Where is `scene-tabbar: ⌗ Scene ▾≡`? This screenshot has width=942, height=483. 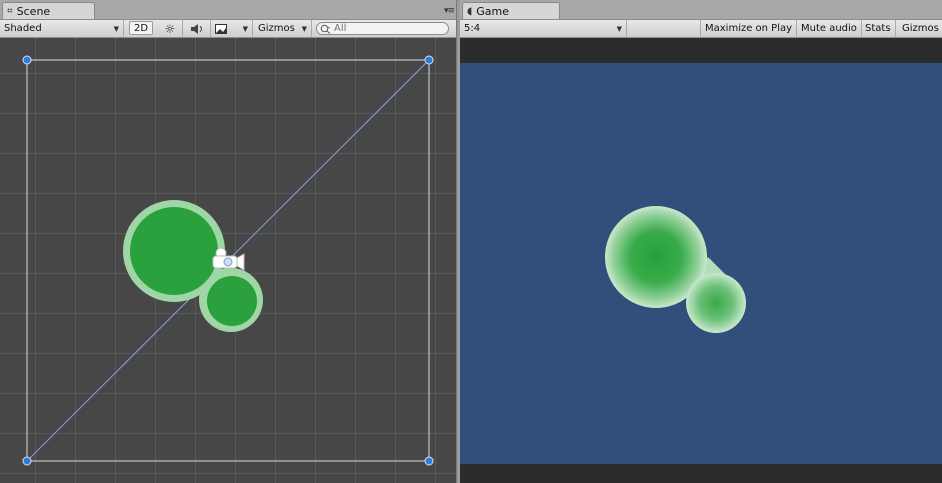 scene-tabbar: ⌗ Scene ▾≡ is located at coordinates (228, 10).